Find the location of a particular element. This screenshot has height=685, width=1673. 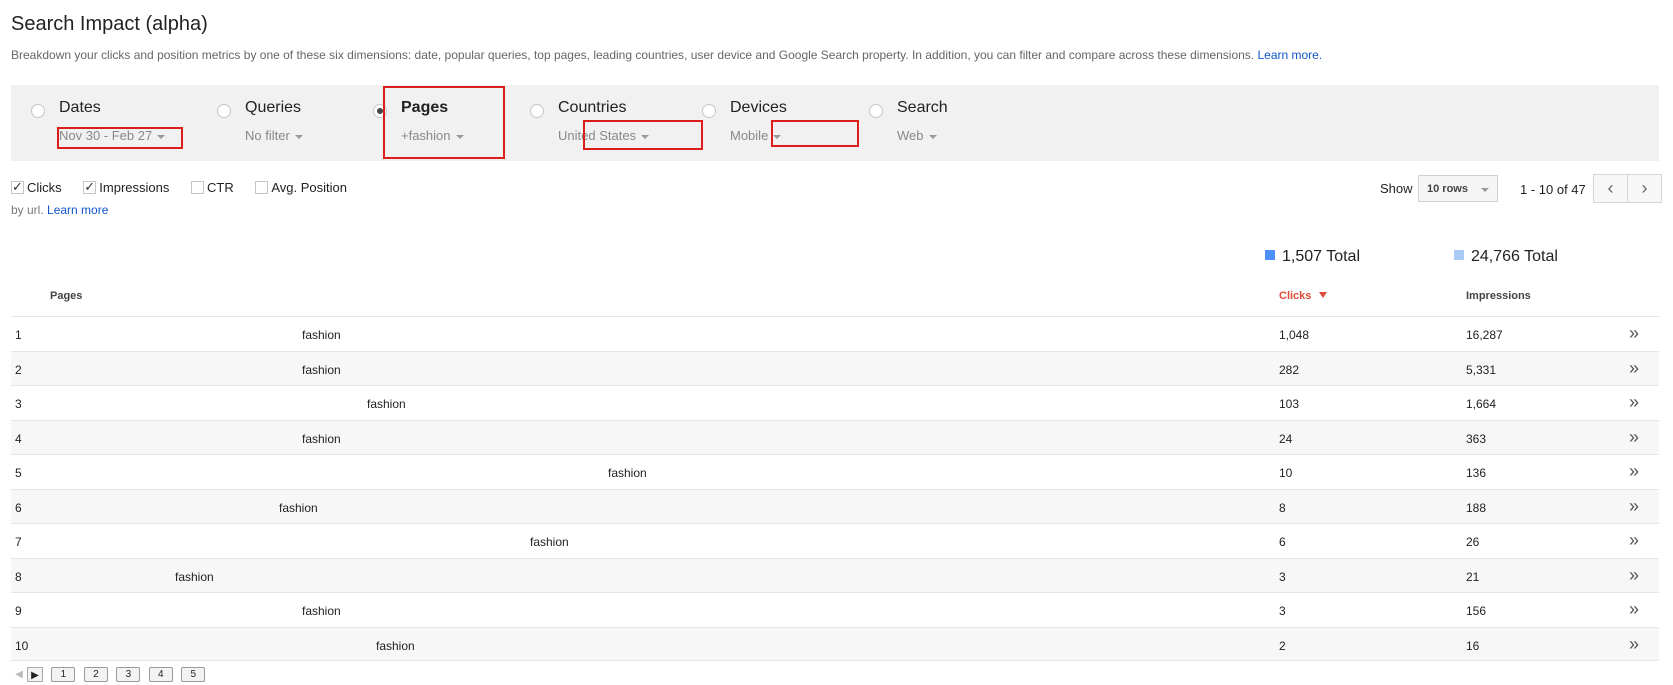

prev-page-button: ‹ is located at coordinates (1610, 188).